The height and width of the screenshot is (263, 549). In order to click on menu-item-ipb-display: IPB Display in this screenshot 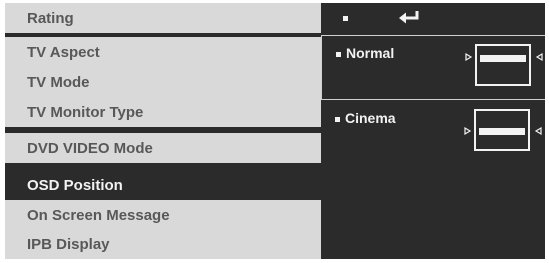, I will do `click(163, 244)`.